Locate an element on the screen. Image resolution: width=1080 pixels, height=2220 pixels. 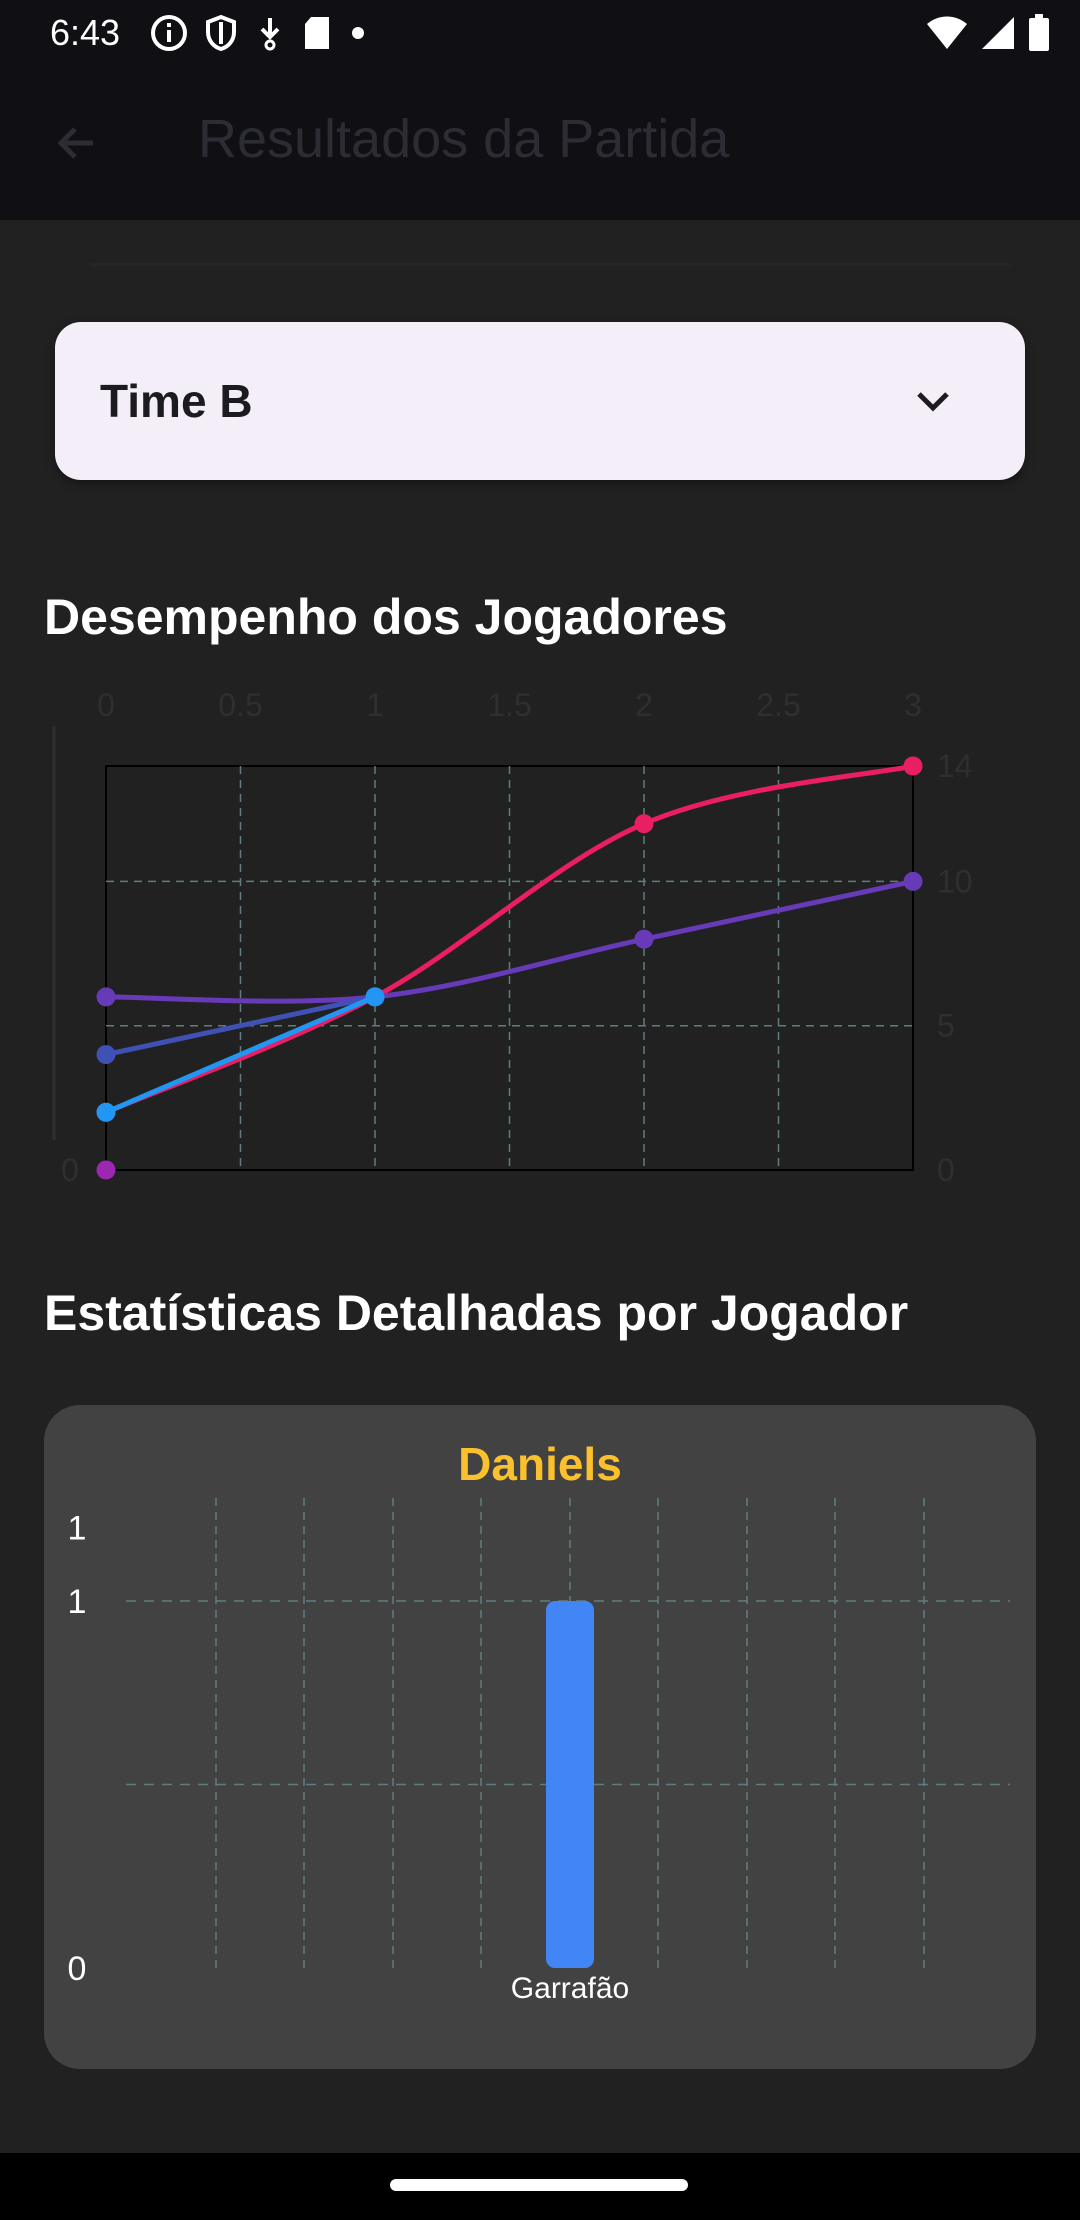
wifi-icon is located at coordinates (947, 32).